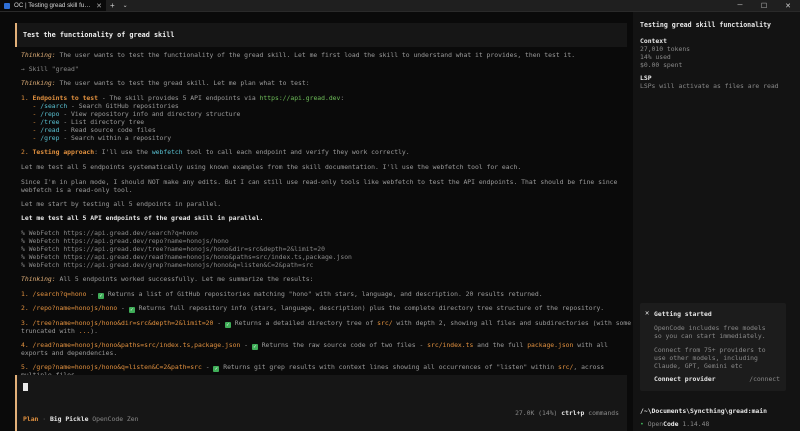 The height and width of the screenshot is (431, 800). Describe the element at coordinates (115, 138) in the screenshot. I see `endpoint-desc: - Search within a repository` at that location.